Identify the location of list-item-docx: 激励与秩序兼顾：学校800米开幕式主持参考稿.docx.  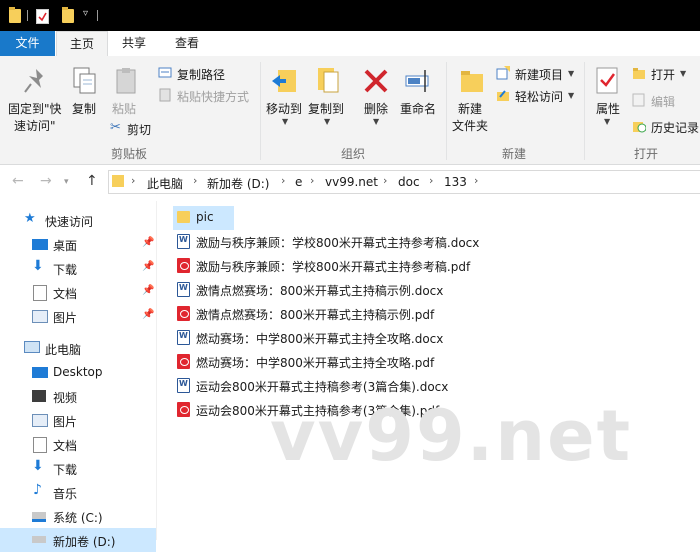
(436, 242).